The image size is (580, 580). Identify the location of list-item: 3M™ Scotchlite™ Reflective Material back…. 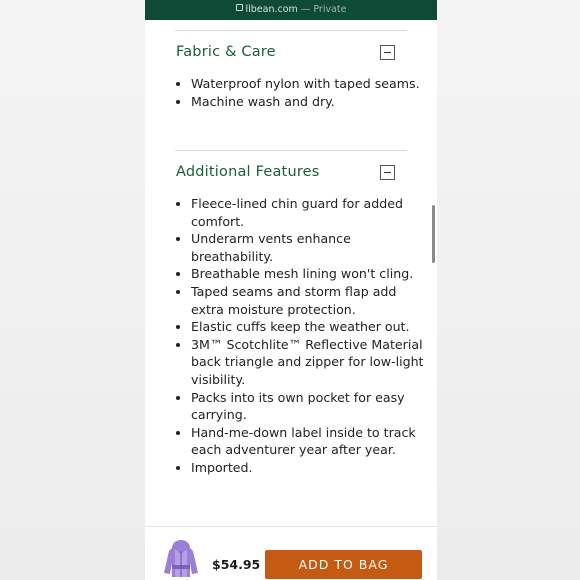
(309, 362).